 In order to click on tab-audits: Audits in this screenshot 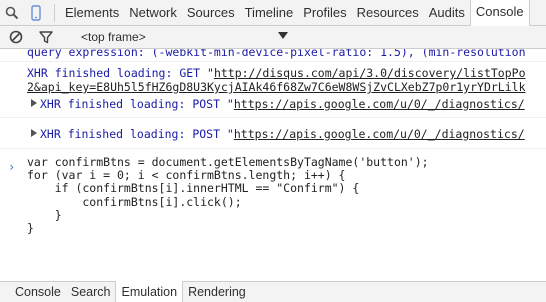, I will do `click(447, 13)`.